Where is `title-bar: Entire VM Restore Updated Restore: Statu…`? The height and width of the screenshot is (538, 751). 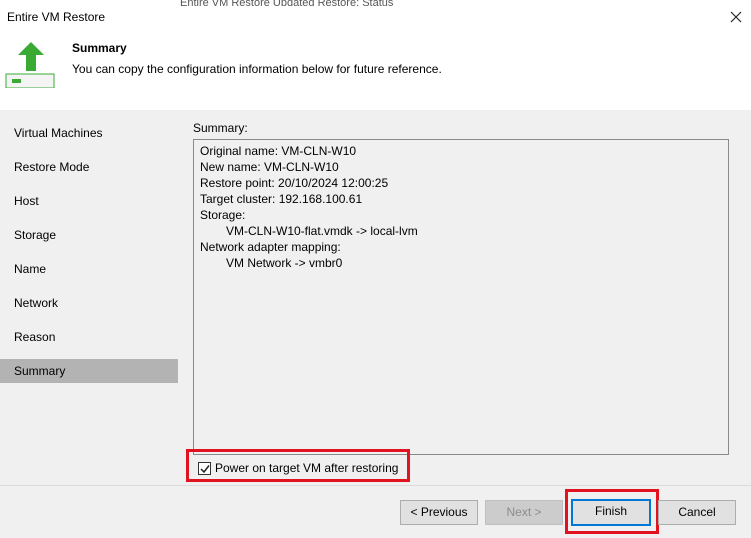
title-bar: Entire VM Restore Updated Restore: Statu… is located at coordinates (375, 16).